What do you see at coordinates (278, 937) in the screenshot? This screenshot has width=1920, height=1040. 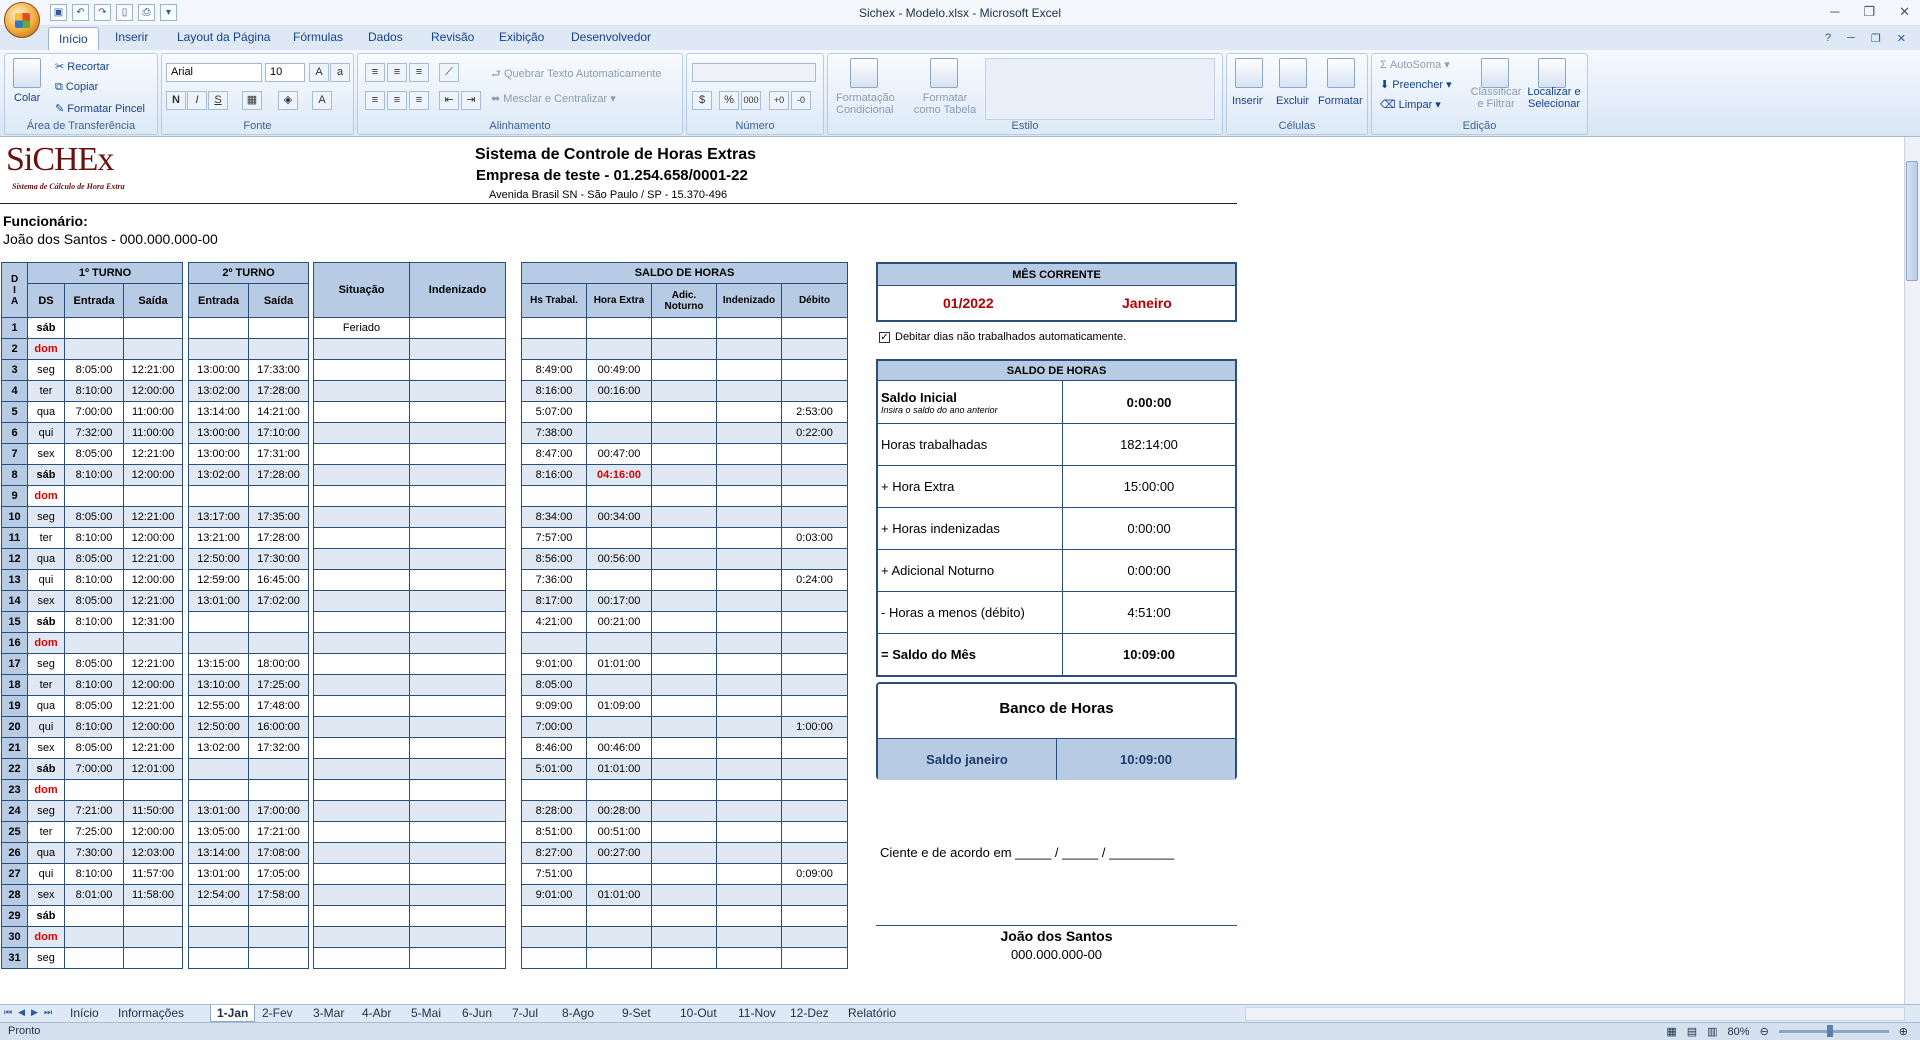 I see `cell-s2` at bounding box center [278, 937].